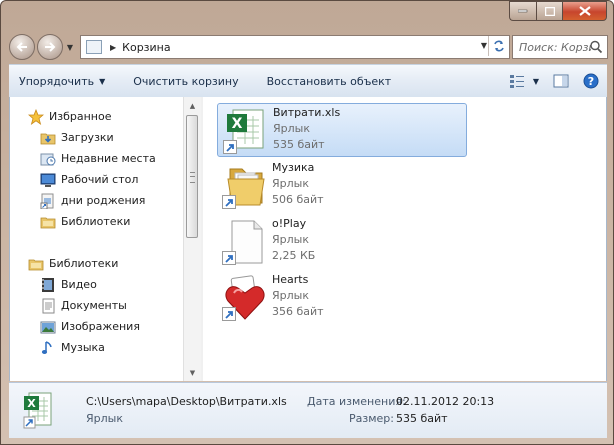 This screenshot has width=614, height=445. What do you see at coordinates (100, 326) in the screenshot?
I see `nav-item-label: Изображения` at bounding box center [100, 326].